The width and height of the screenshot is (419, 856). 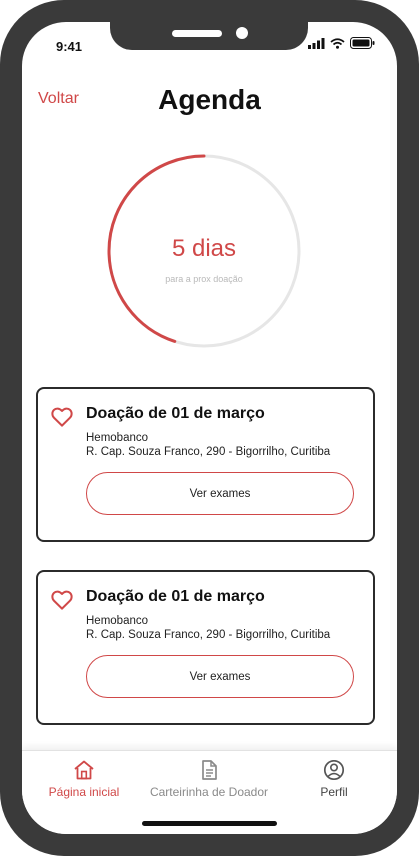 I want to click on nav-item-donor-card: Carteirinha de Doador, so click(x=209, y=779).